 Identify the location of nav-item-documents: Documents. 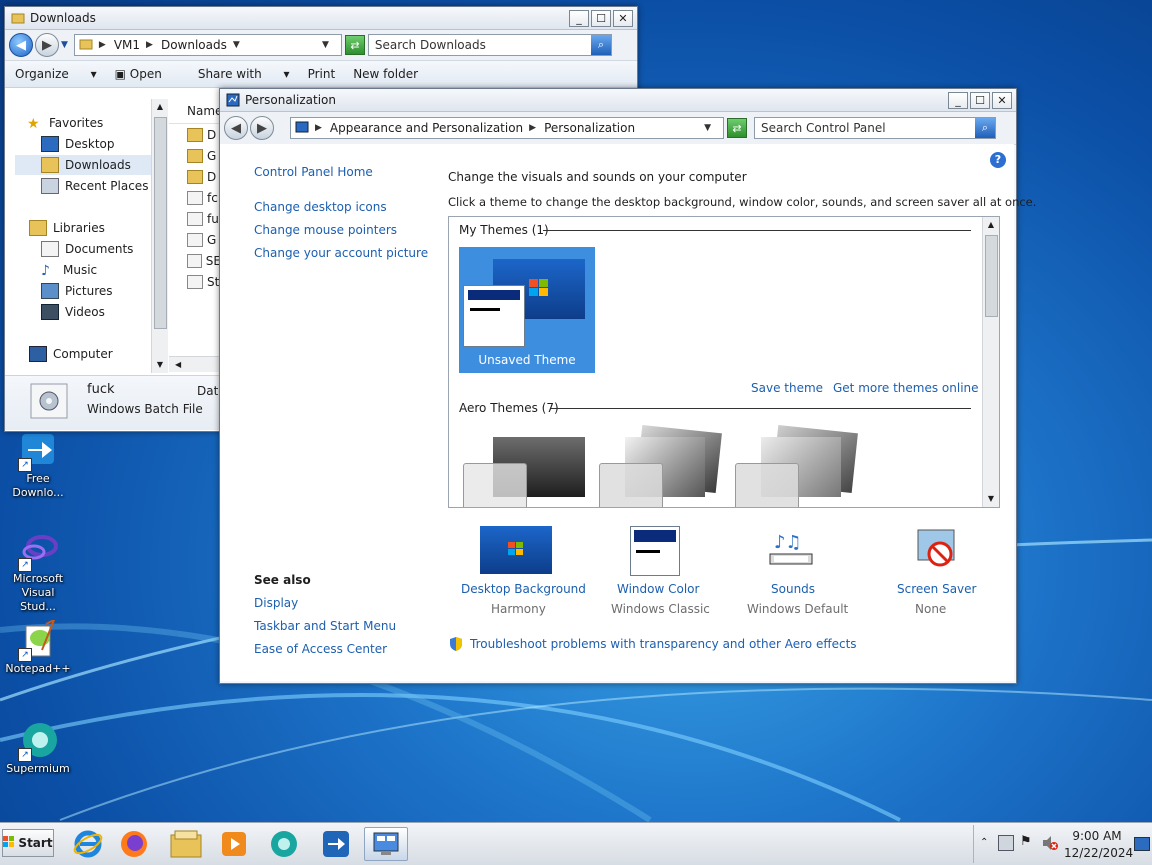
(87, 249).